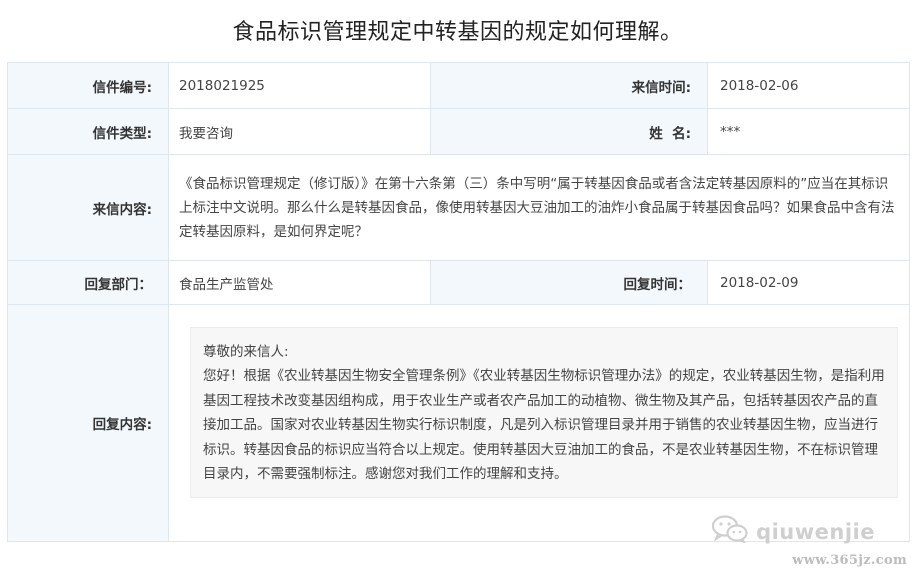 The height and width of the screenshot is (577, 915). I want to click on row-type-name: 信件类型: 我要咨询 姓 名: ***, so click(458, 131).